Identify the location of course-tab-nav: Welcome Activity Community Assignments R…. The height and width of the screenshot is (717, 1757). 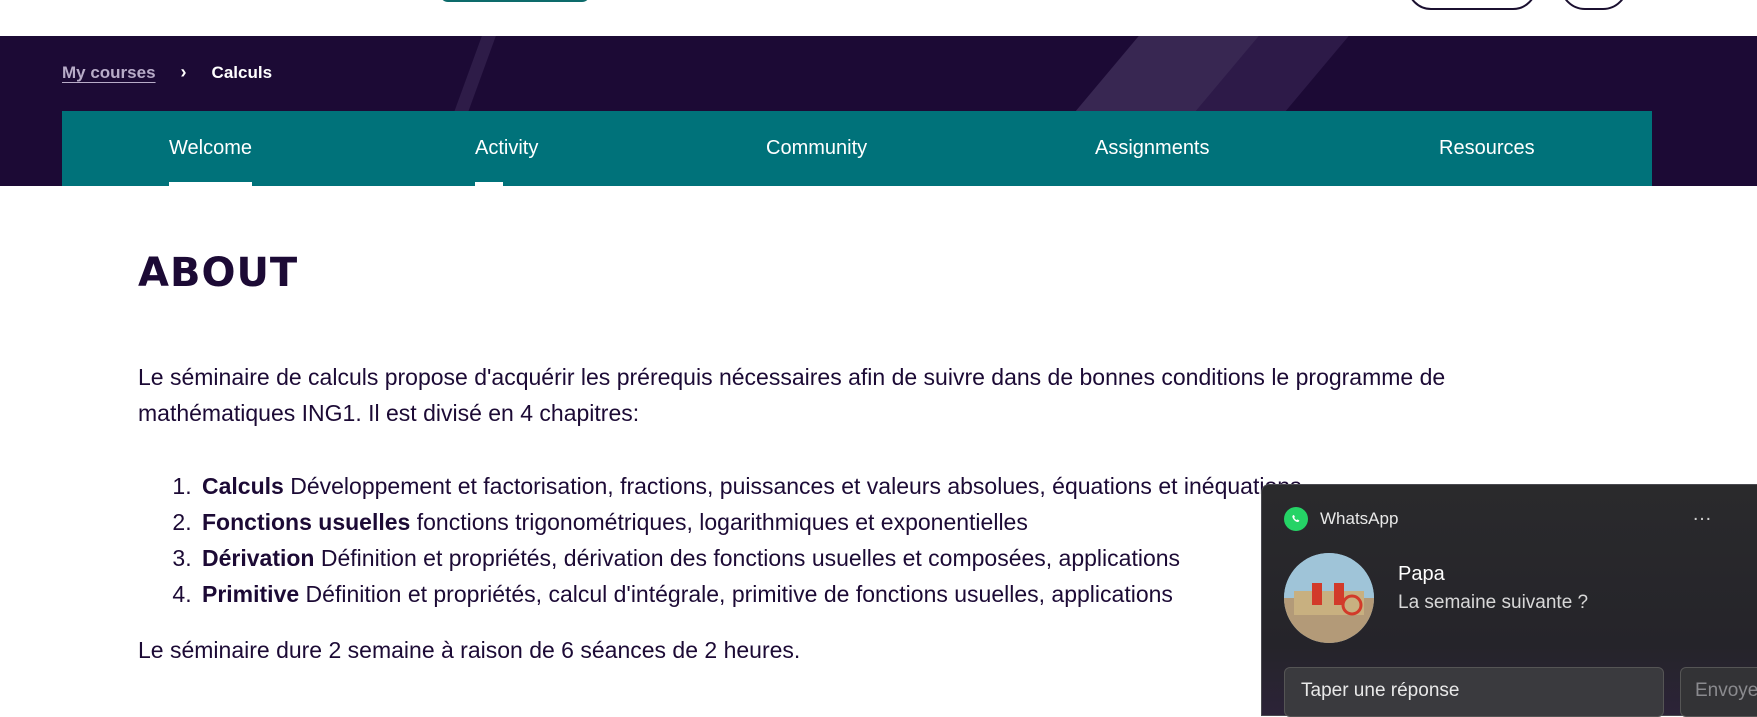
(857, 148).